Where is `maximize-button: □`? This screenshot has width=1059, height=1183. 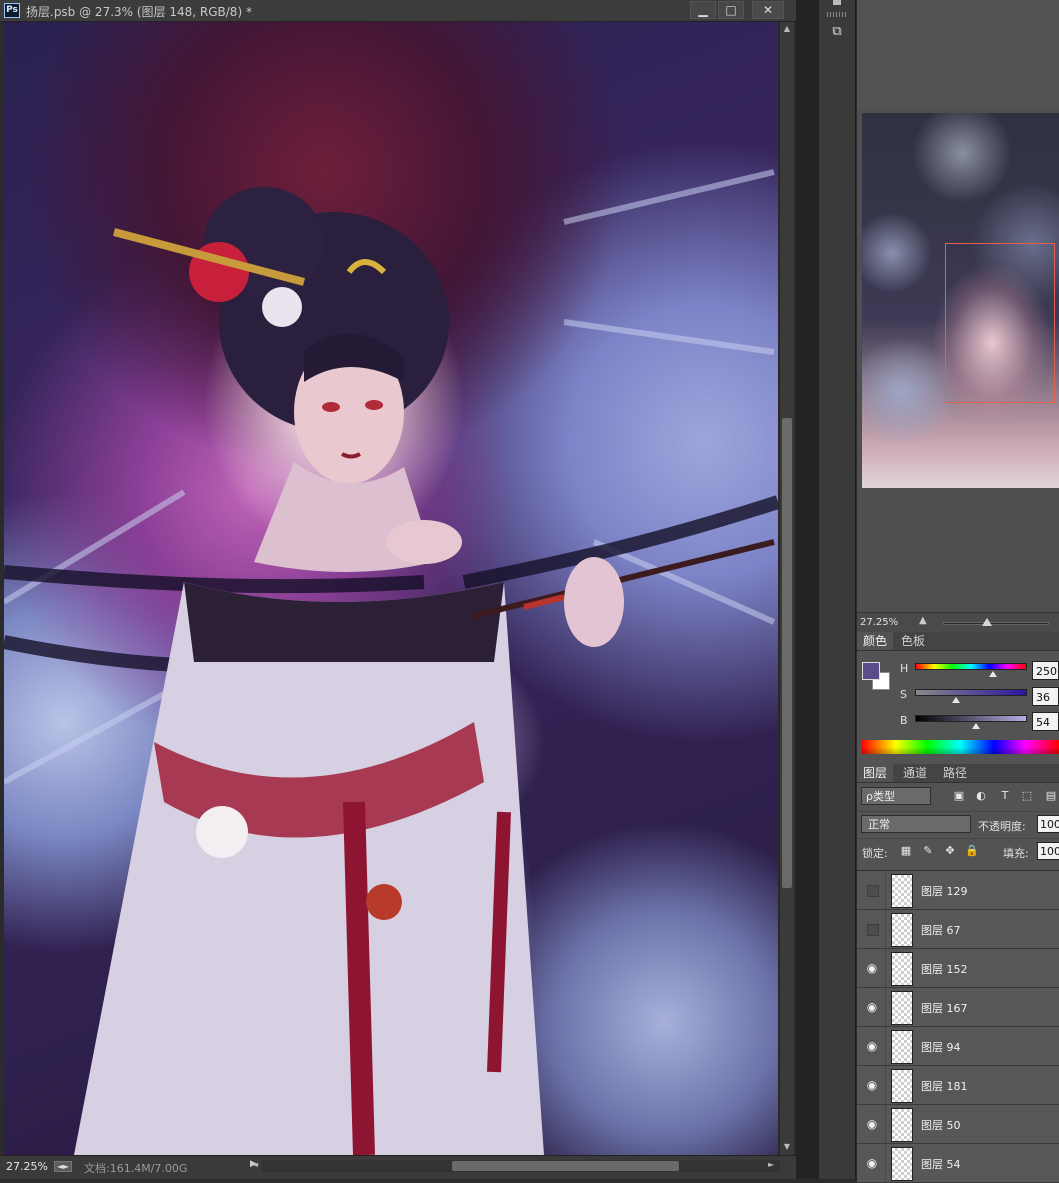
maximize-button: □ is located at coordinates (731, 10).